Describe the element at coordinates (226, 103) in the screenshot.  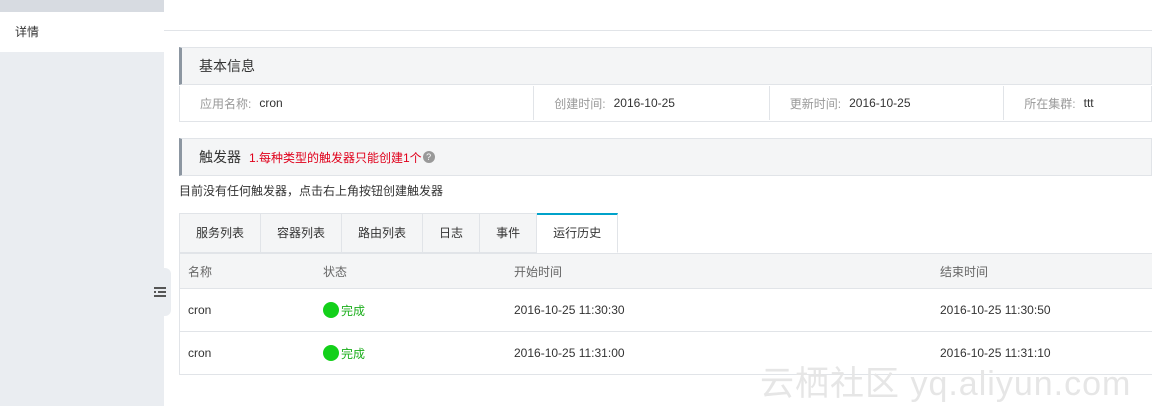
I see `app-name-label: 应用名称:` at that location.